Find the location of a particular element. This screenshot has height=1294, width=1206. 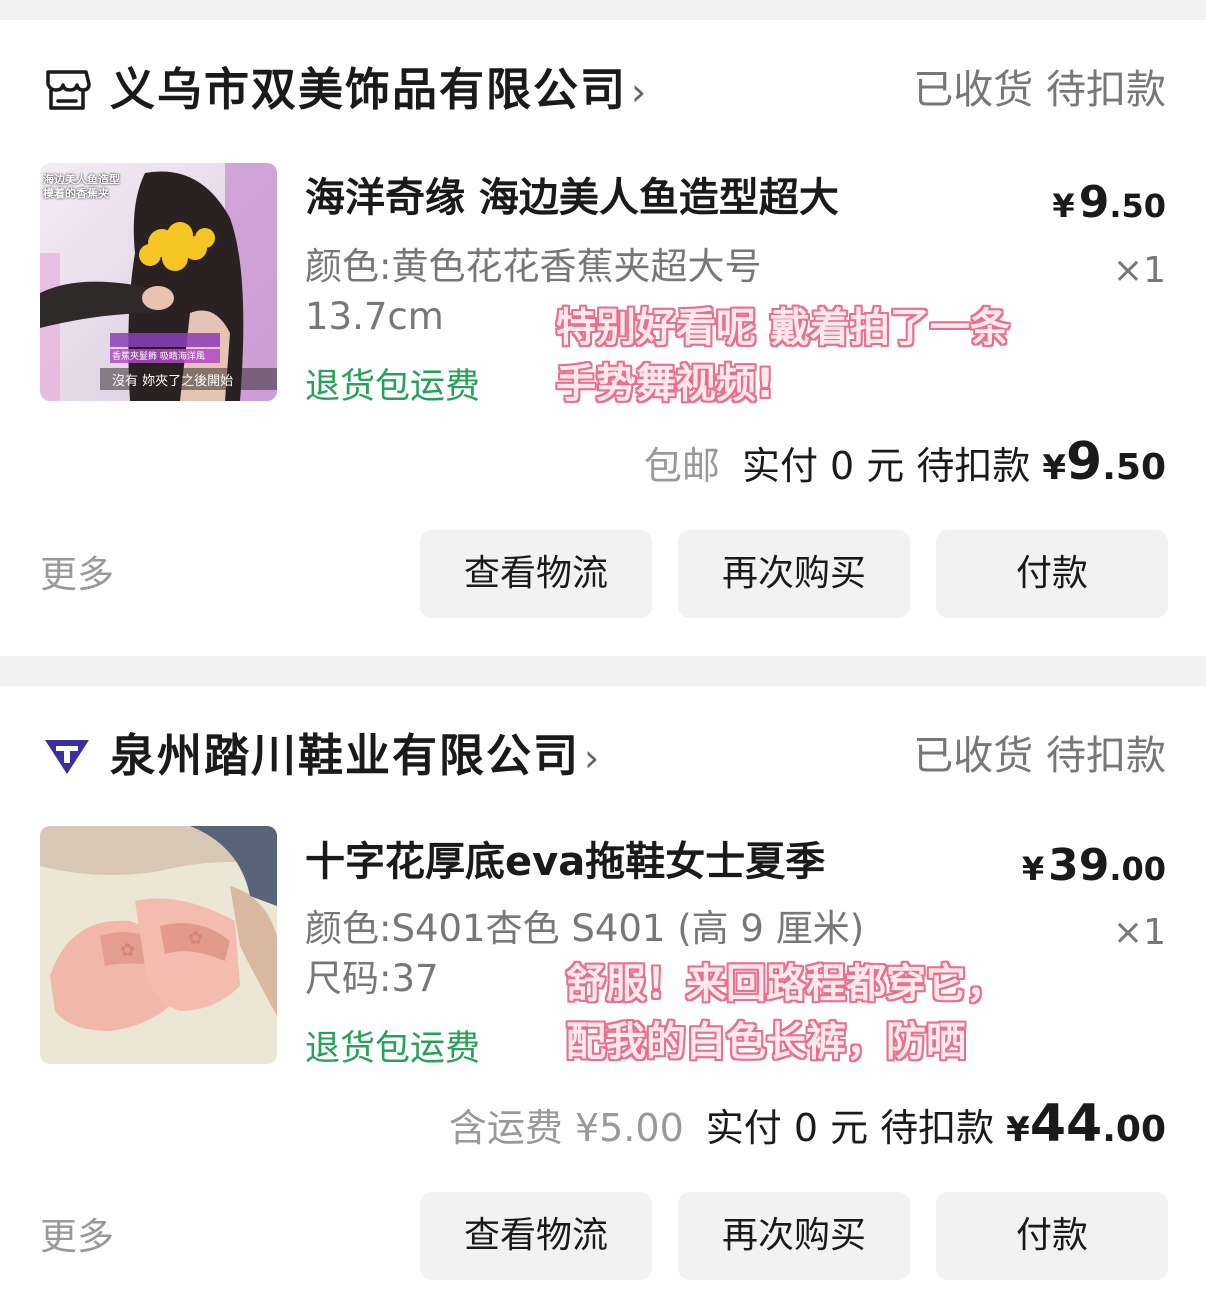

product-image: ✿ ✿ is located at coordinates (158, 945).